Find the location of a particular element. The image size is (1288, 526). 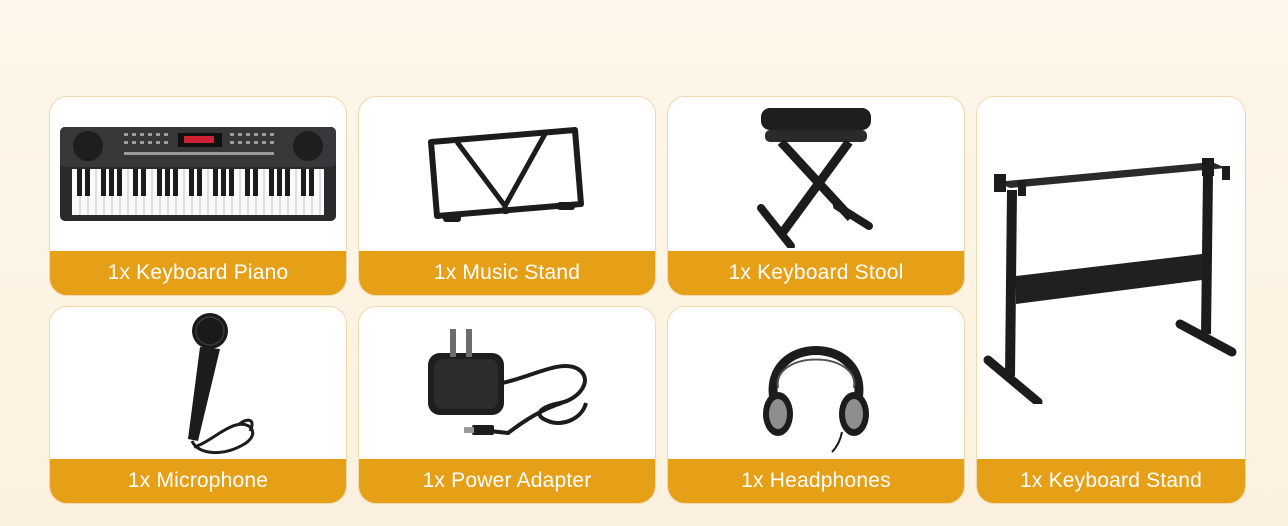

item-label: 1x Power Adapter is located at coordinates (507, 481).